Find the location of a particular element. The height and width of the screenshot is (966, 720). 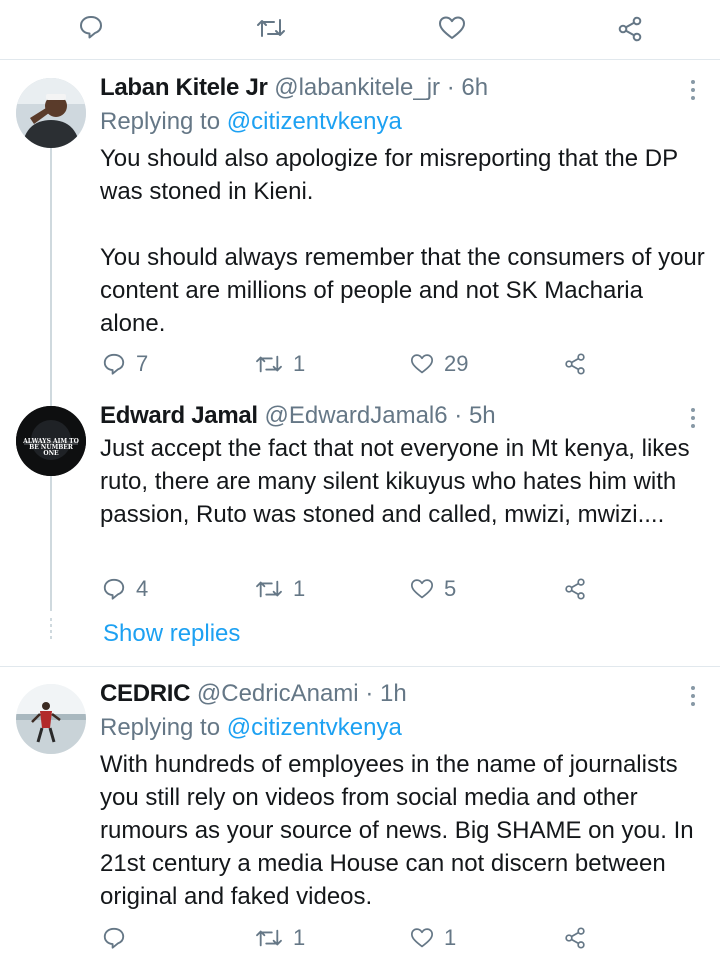

tweet-header: Edward Jamal @EdwardJamal6 · 5h is located at coordinates (298, 416).